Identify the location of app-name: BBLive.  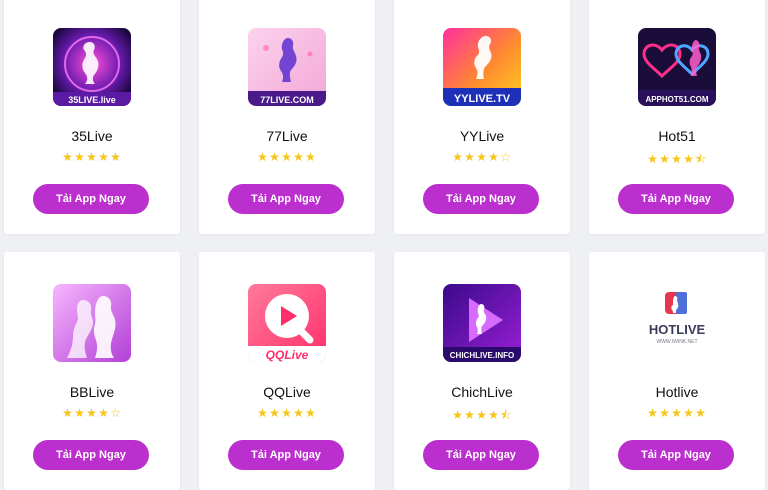
(92, 392).